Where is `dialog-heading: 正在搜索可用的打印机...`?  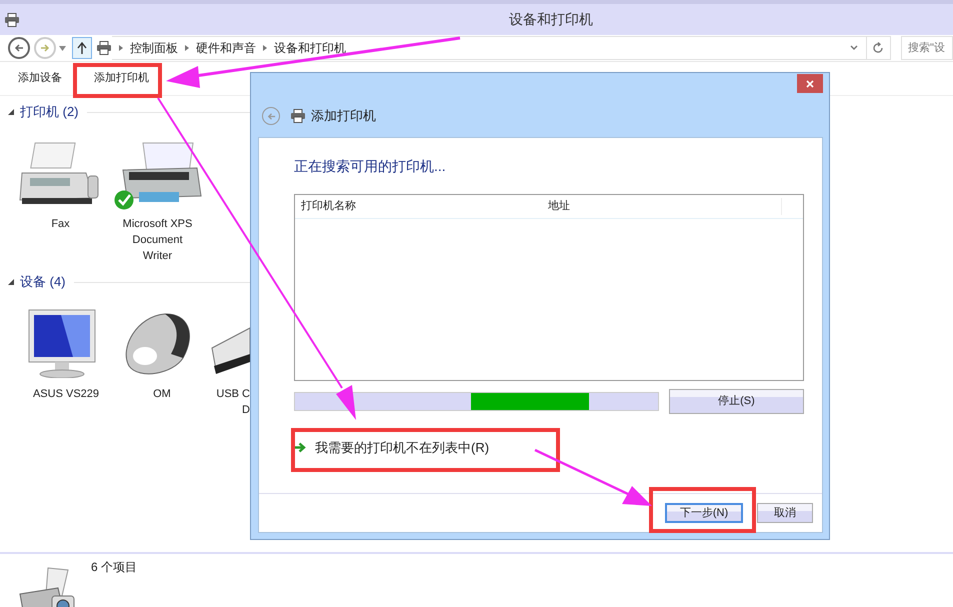
dialog-heading: 正在搜索可用的打印机... is located at coordinates (370, 166).